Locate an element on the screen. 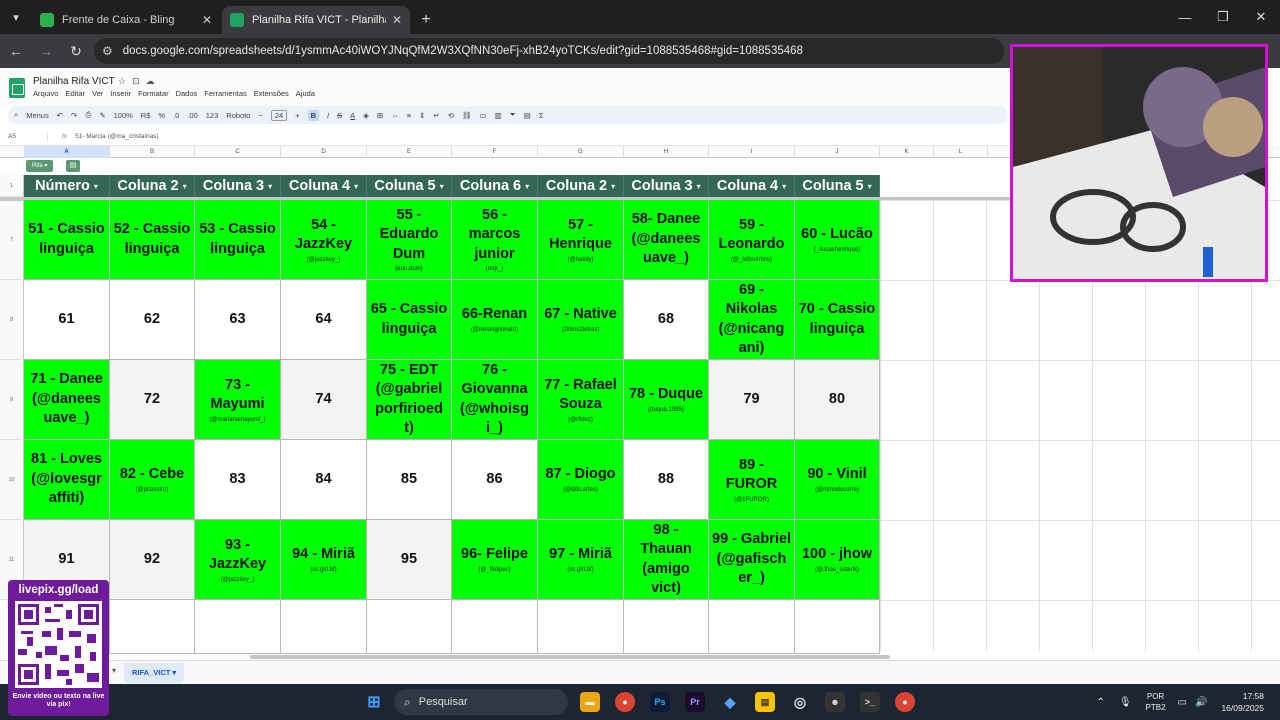  raffle-cell: 56 - marcos junior (mrjr_) is located at coordinates (495, 240).